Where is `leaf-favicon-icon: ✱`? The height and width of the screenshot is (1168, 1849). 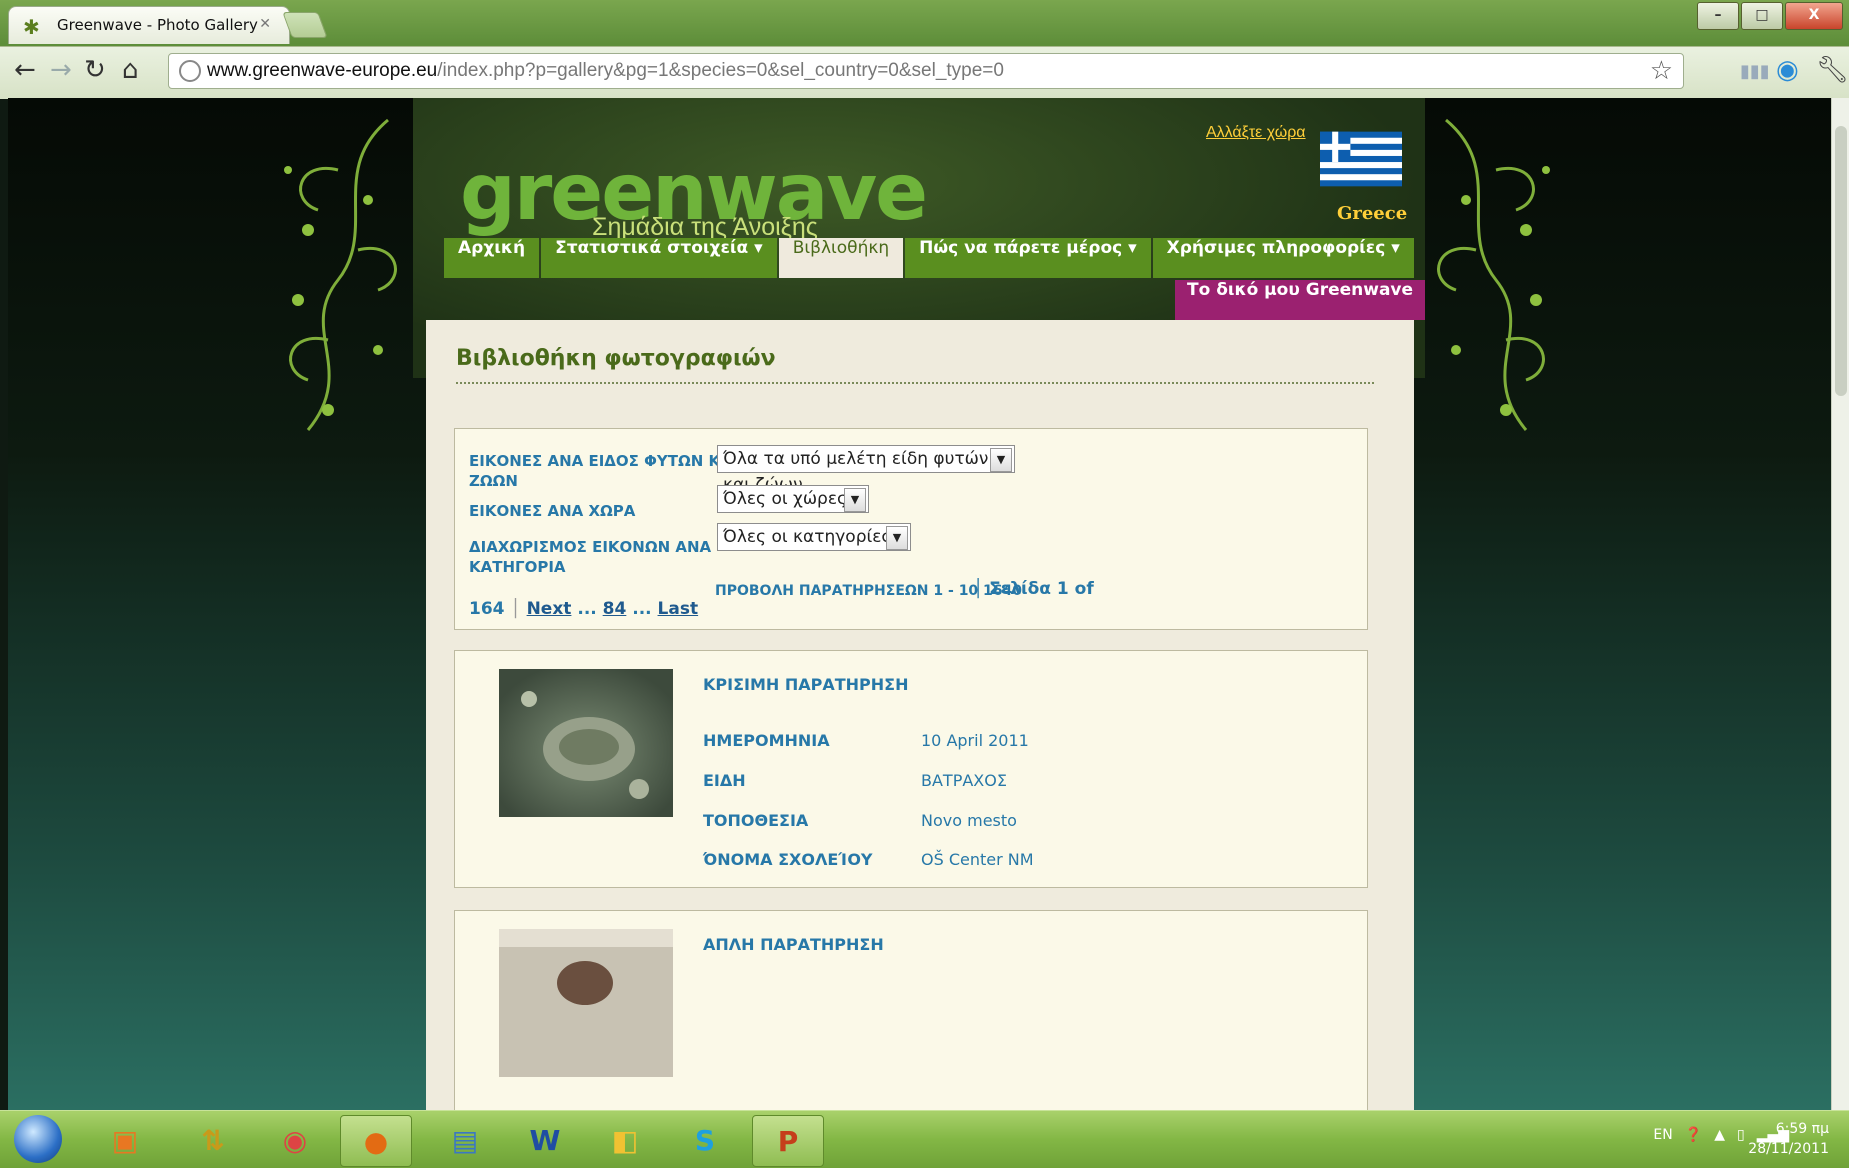
leaf-favicon-icon: ✱ is located at coordinates (31, 27).